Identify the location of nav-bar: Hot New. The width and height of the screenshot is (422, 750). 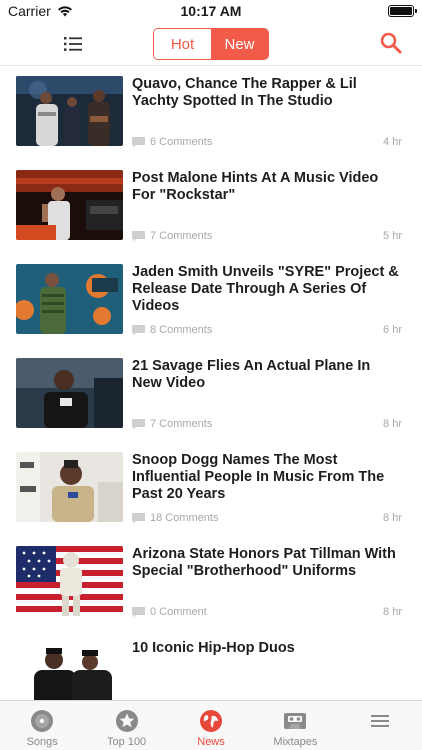
(211, 44).